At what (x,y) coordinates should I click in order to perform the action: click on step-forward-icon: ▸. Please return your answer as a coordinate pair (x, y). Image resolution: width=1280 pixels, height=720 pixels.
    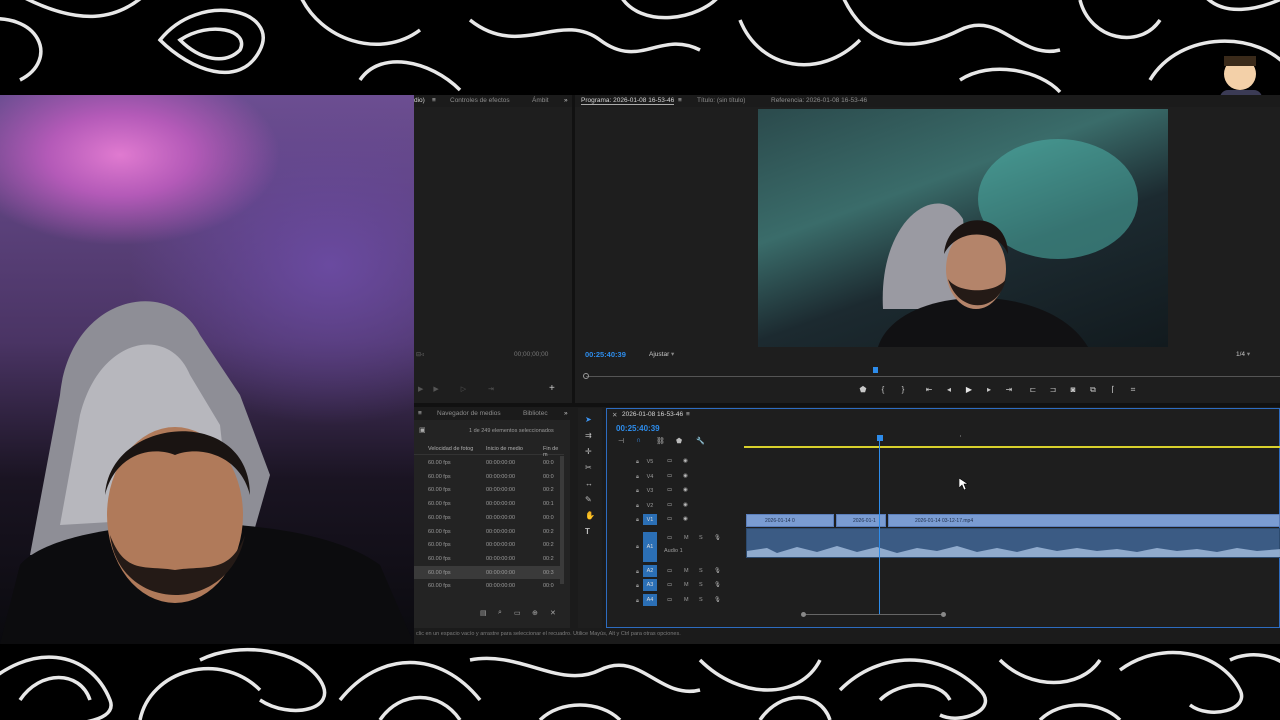
    Looking at the image, I should click on (989, 390).